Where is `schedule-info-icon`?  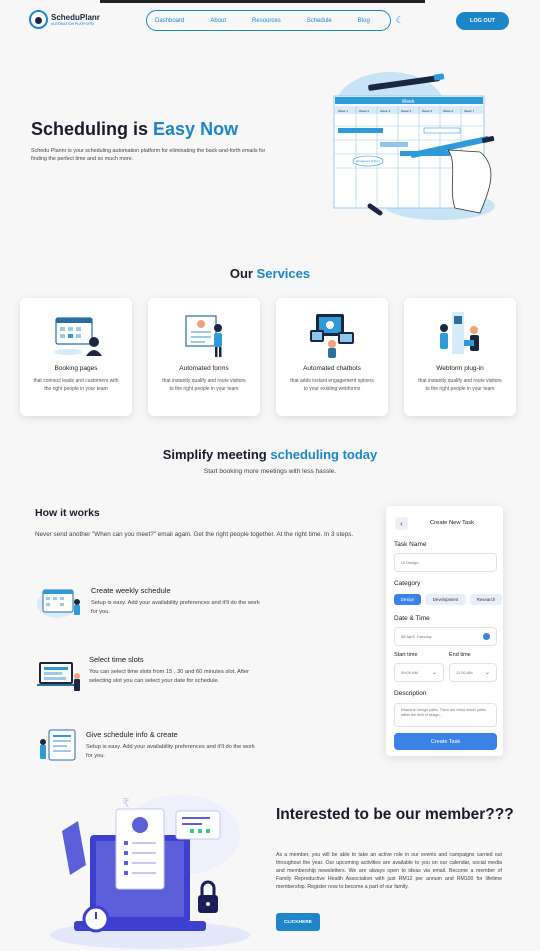
schedule-info-icon is located at coordinates (58, 745).